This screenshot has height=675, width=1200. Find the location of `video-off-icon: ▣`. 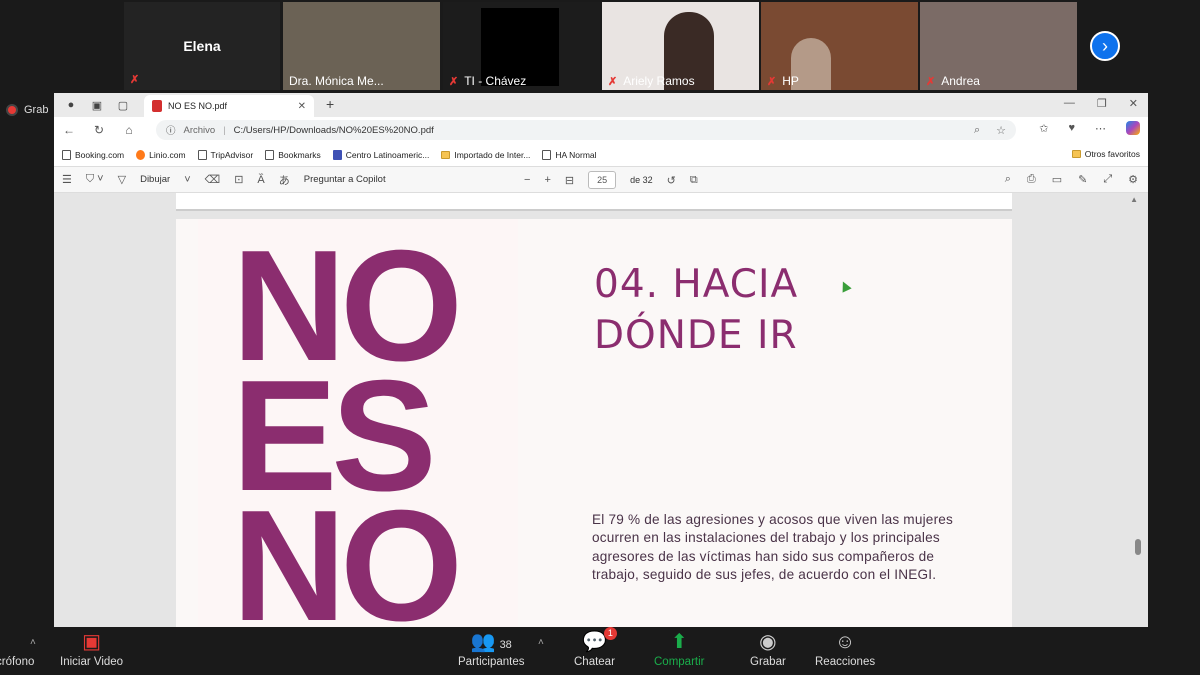

video-off-icon: ▣ is located at coordinates (91, 642).